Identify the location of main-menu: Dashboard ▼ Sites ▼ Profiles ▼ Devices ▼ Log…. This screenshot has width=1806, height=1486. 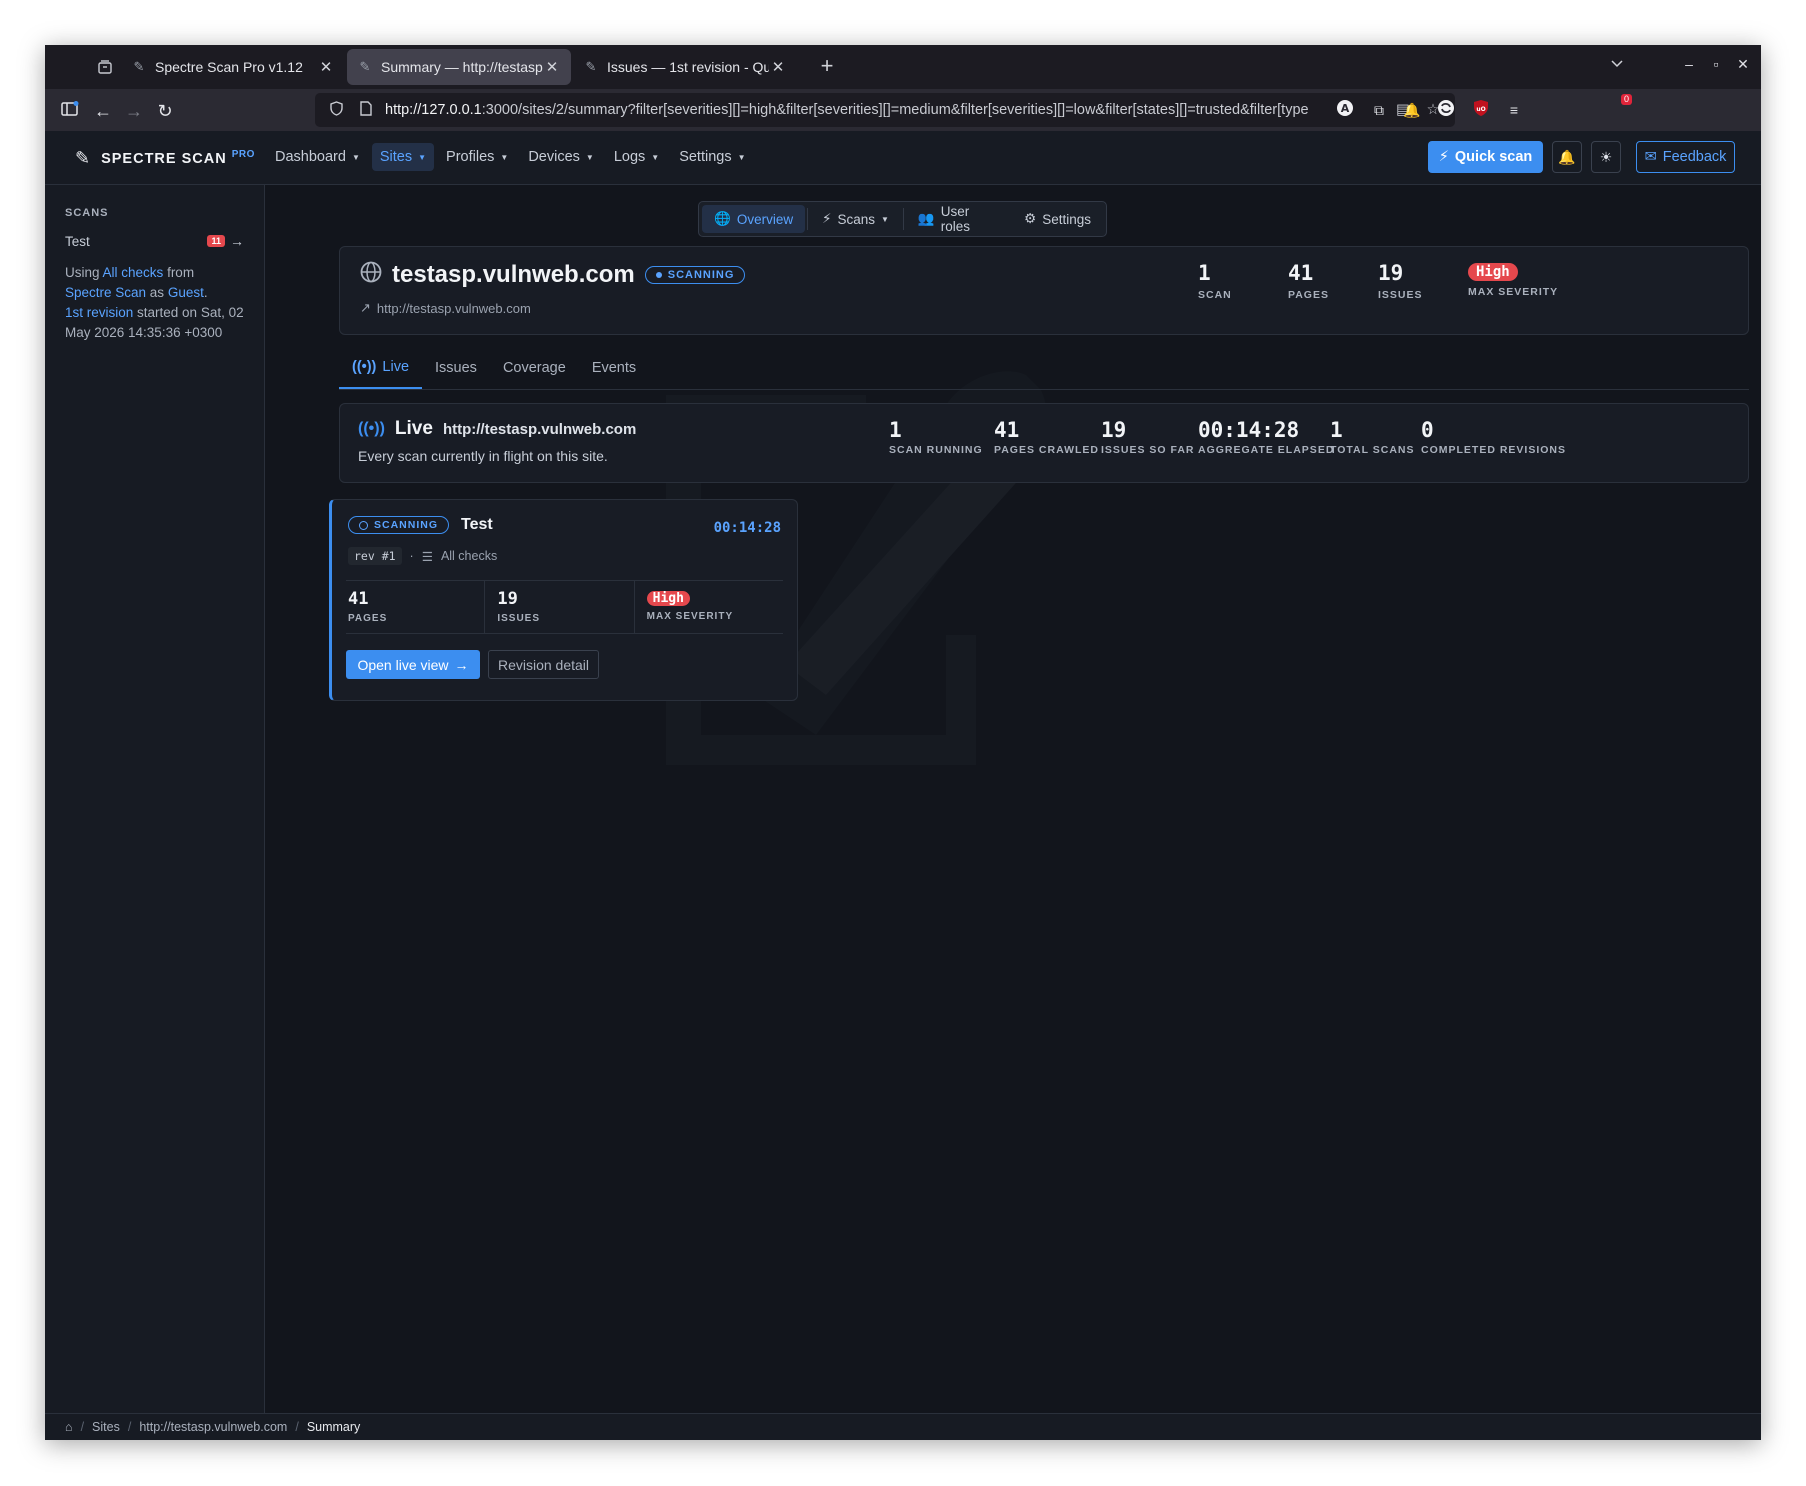
(510, 157).